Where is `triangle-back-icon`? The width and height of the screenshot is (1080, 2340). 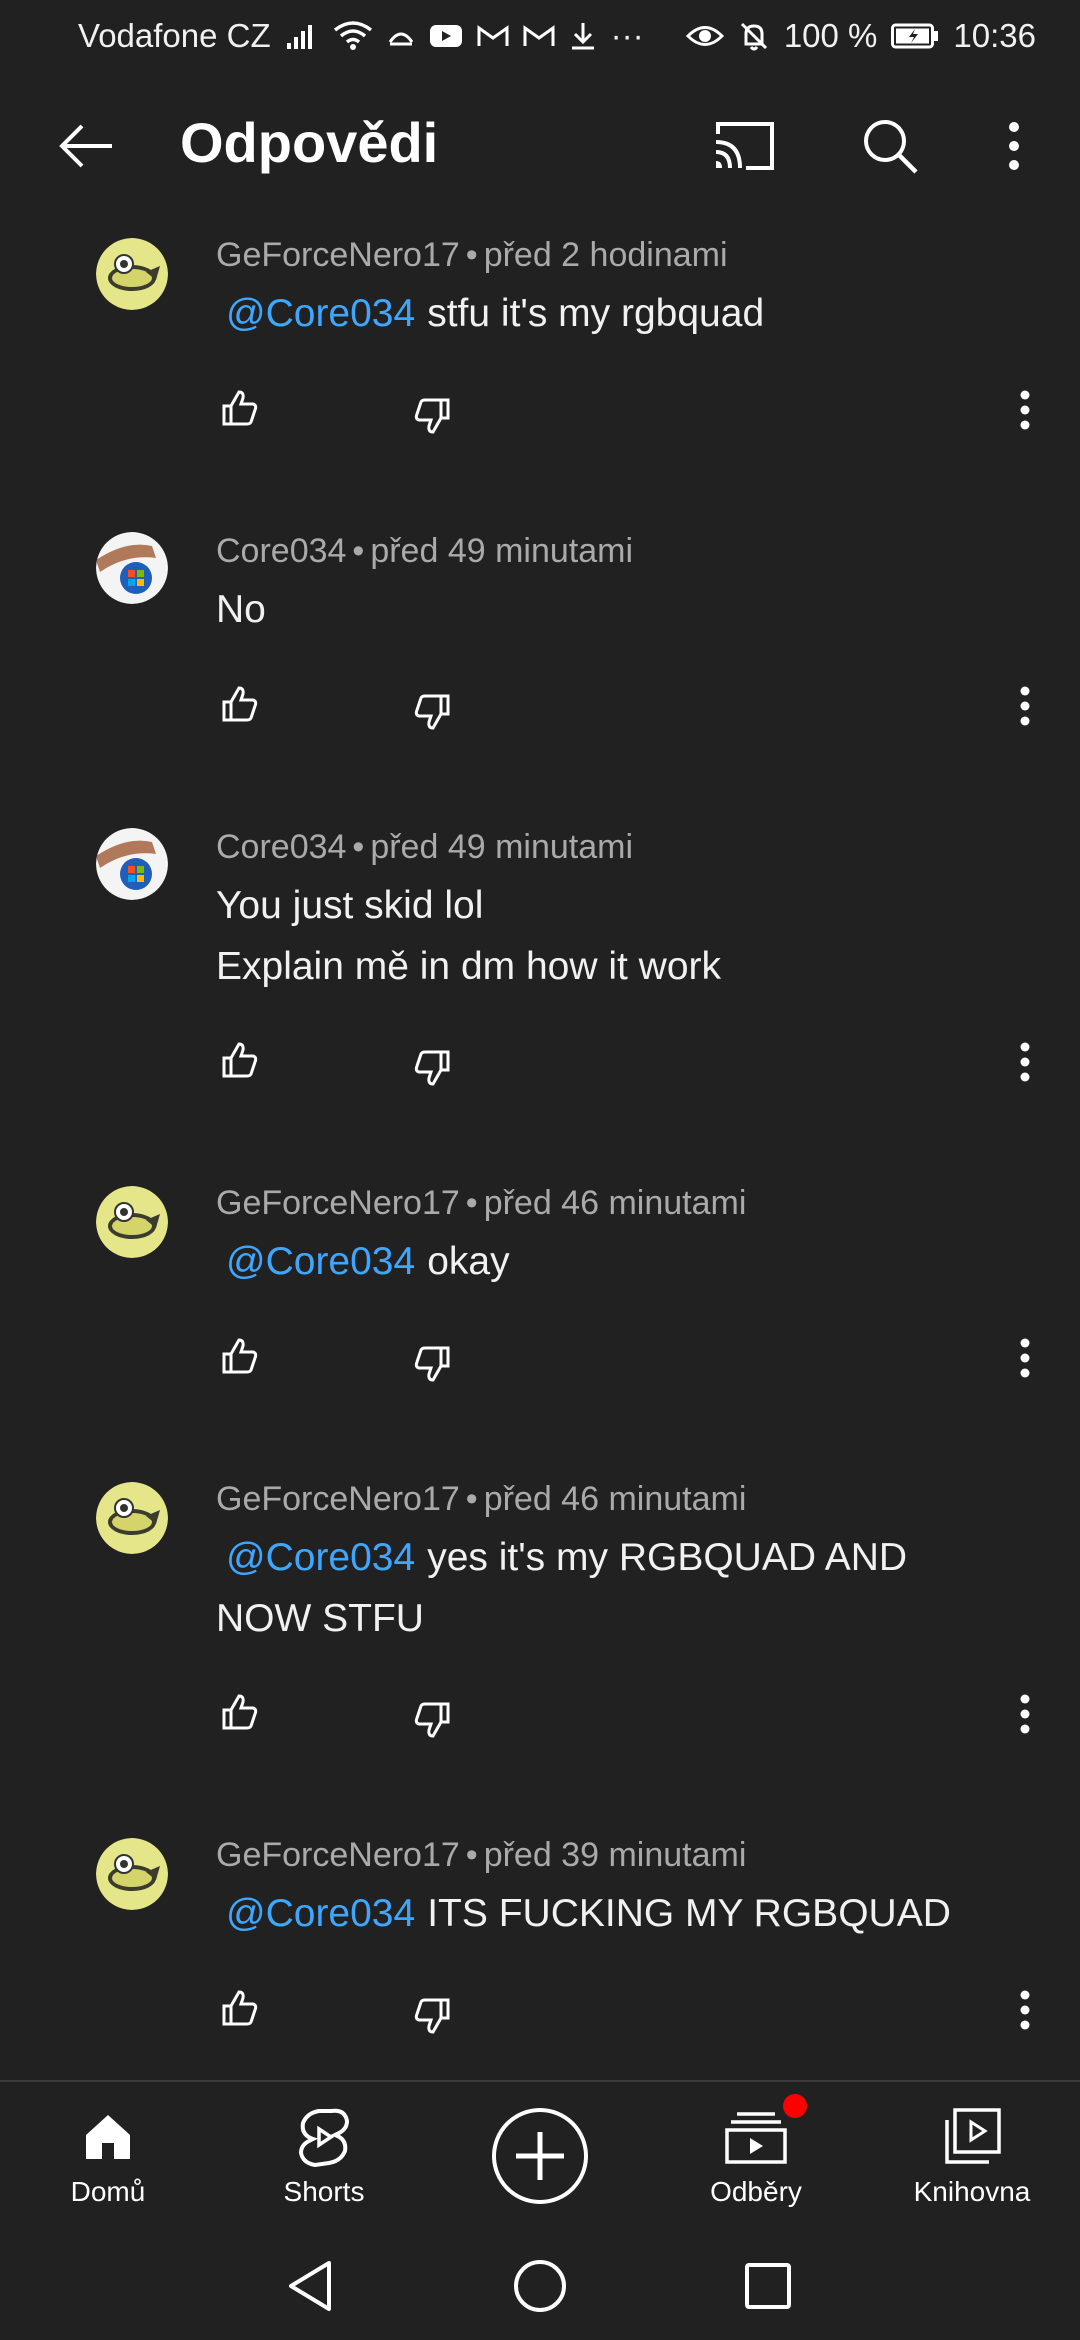
triangle-back-icon is located at coordinates (310, 2286).